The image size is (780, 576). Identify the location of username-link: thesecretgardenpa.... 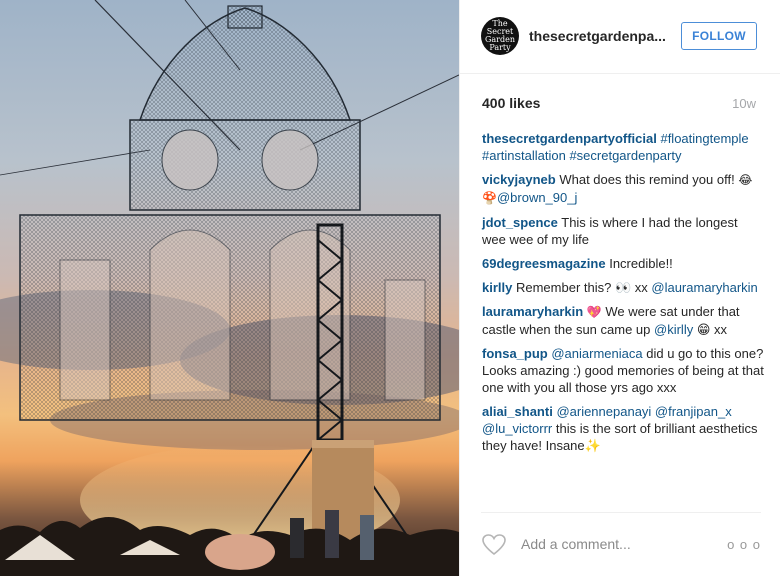
(597, 36).